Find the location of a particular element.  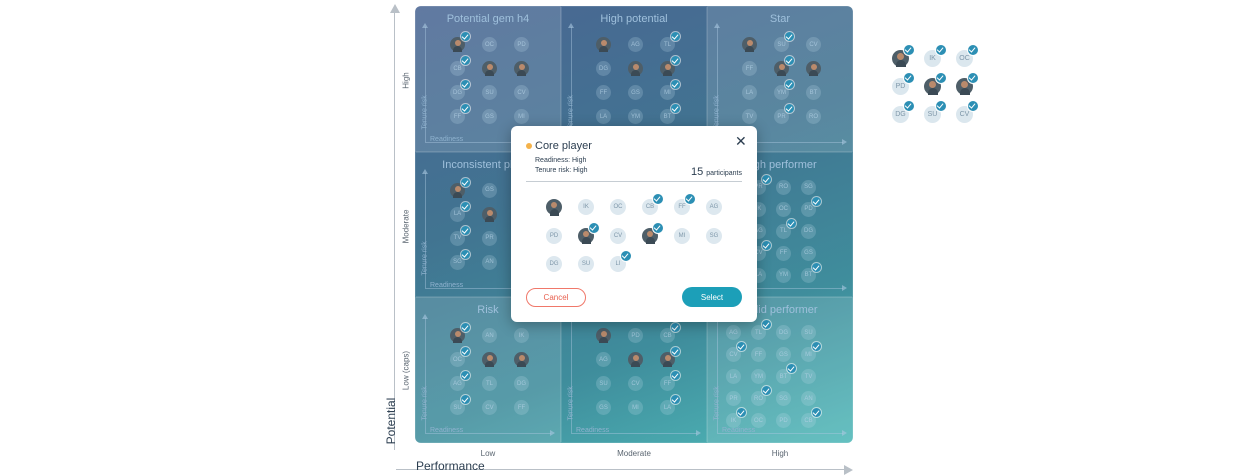

participant-avatar: IK is located at coordinates (521, 336).